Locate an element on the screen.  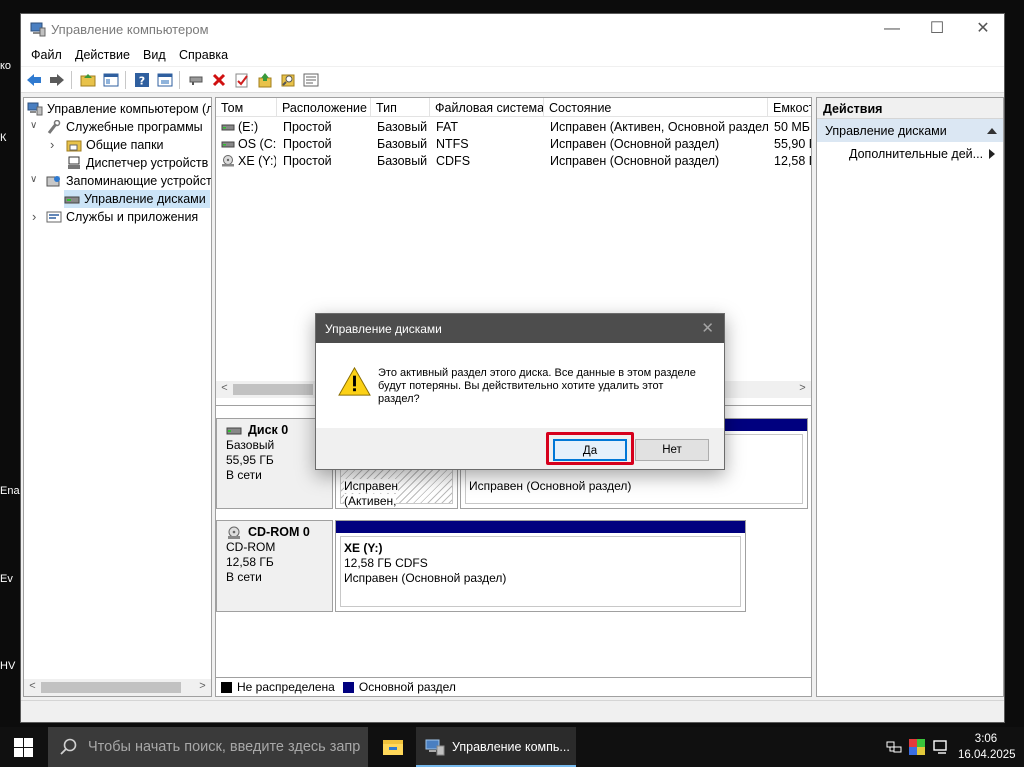
check-icon is located at coordinates (242, 80).